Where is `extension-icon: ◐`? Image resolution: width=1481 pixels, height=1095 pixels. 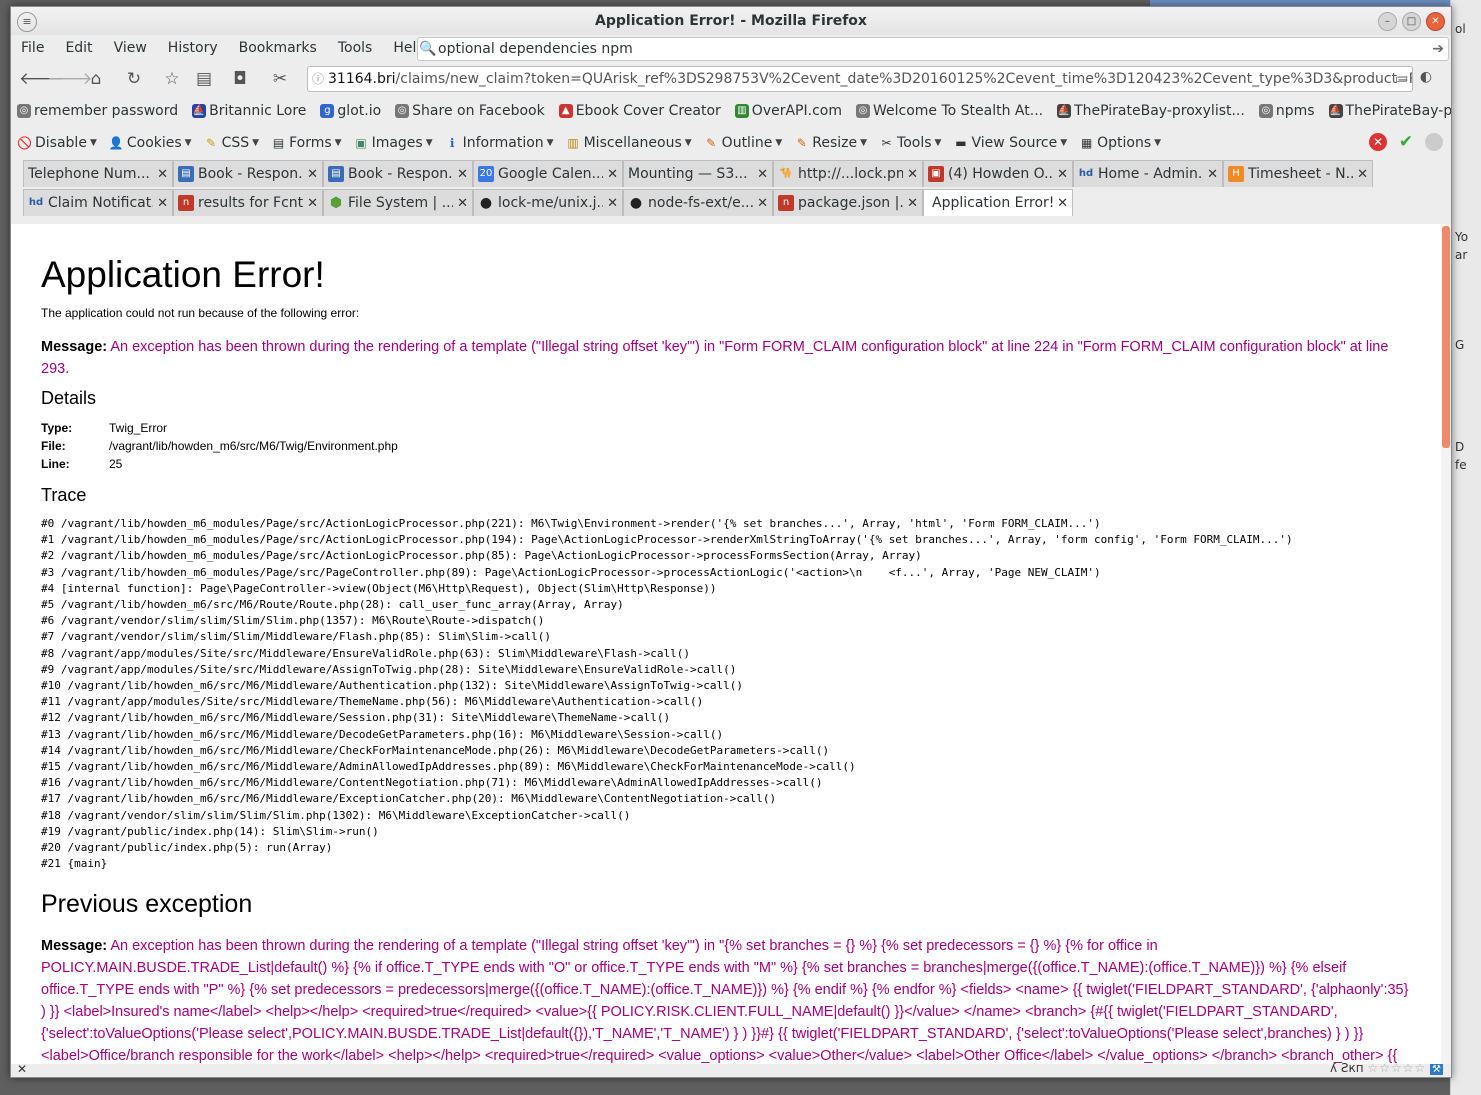 extension-icon: ◐ is located at coordinates (1426, 77).